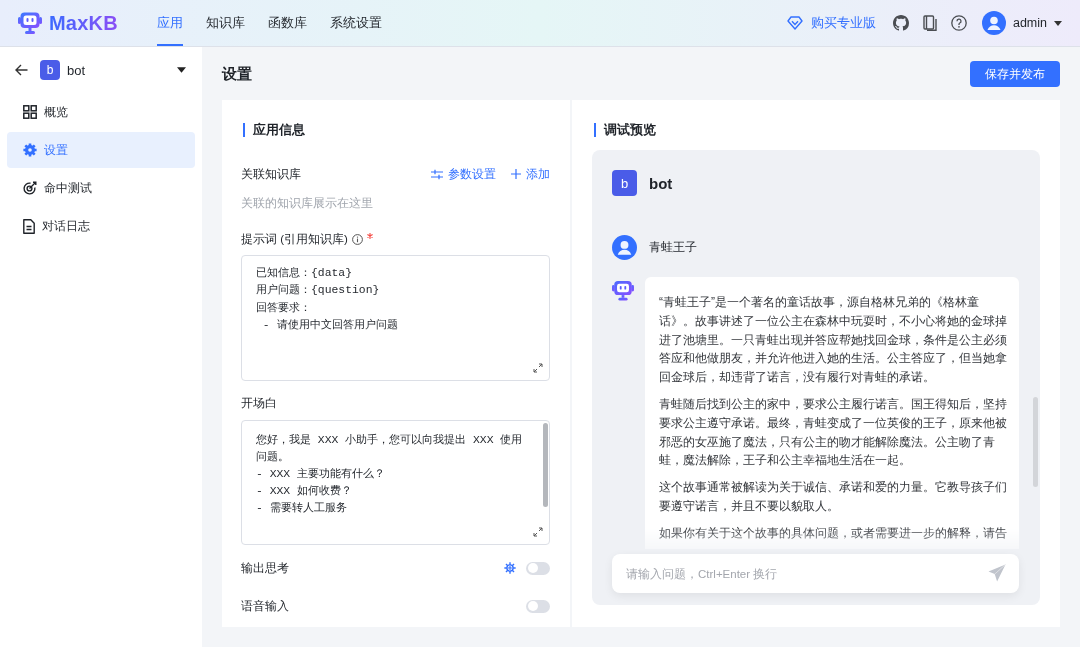 This screenshot has width=1080, height=647. What do you see at coordinates (271, 174) in the screenshot?
I see `field-label: 关联知识库` at bounding box center [271, 174].